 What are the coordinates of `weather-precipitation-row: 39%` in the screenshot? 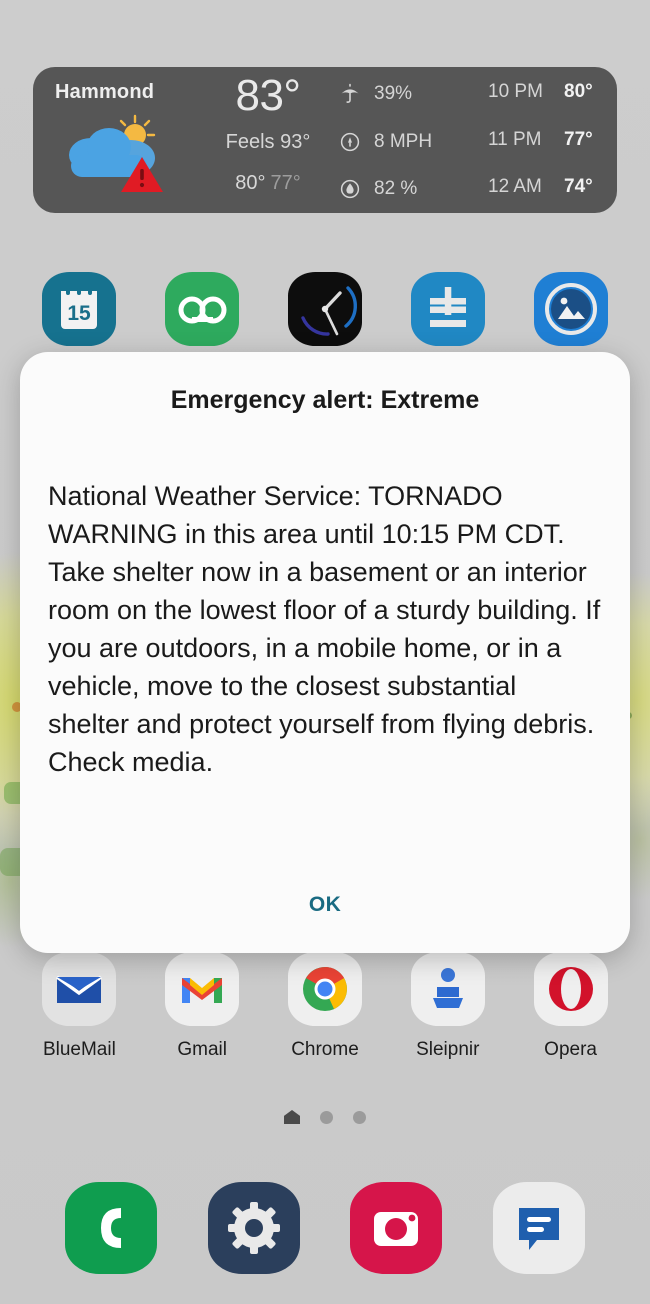 It's located at (375, 94).